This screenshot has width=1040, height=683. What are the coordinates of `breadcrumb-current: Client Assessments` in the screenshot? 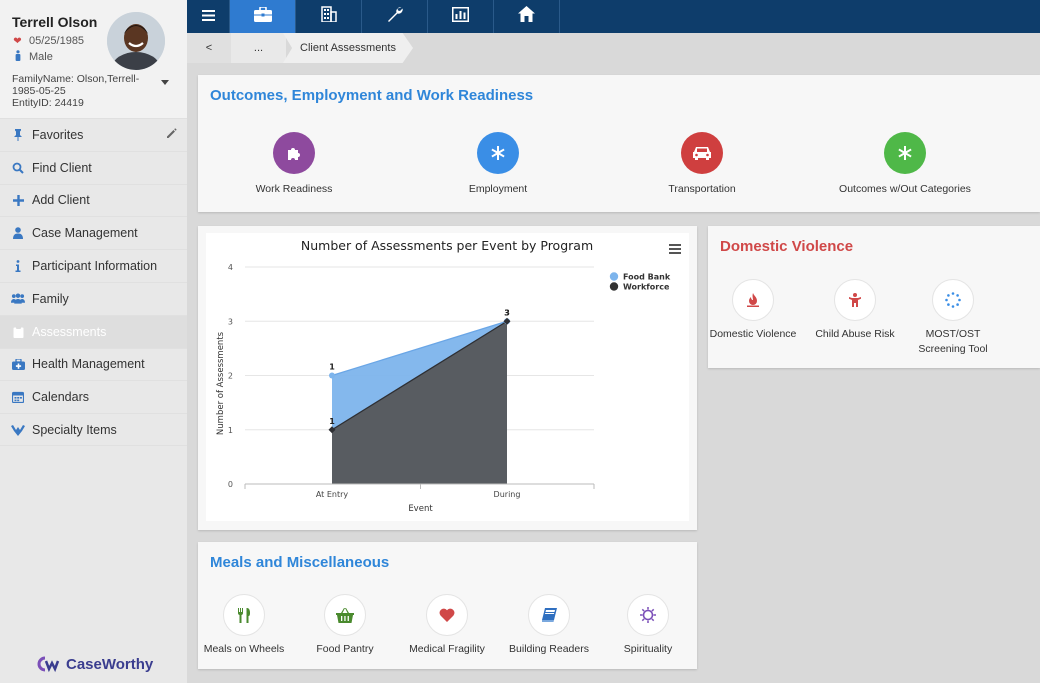 It's located at (348, 48).